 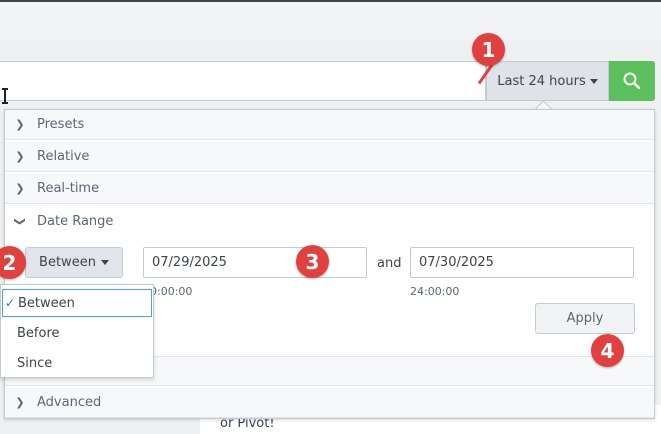 I want to click on section-label: Presets, so click(x=61, y=124).